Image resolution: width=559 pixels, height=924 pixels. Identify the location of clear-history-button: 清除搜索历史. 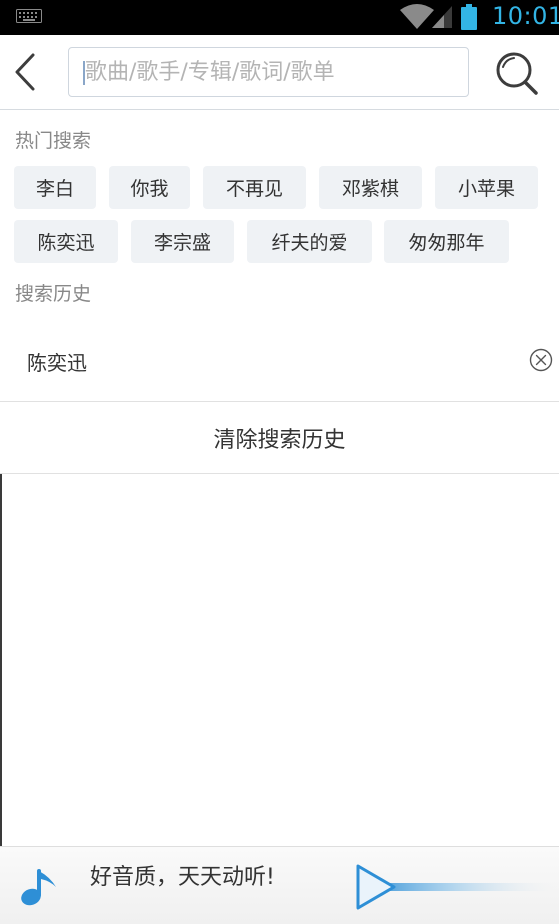
(279, 438).